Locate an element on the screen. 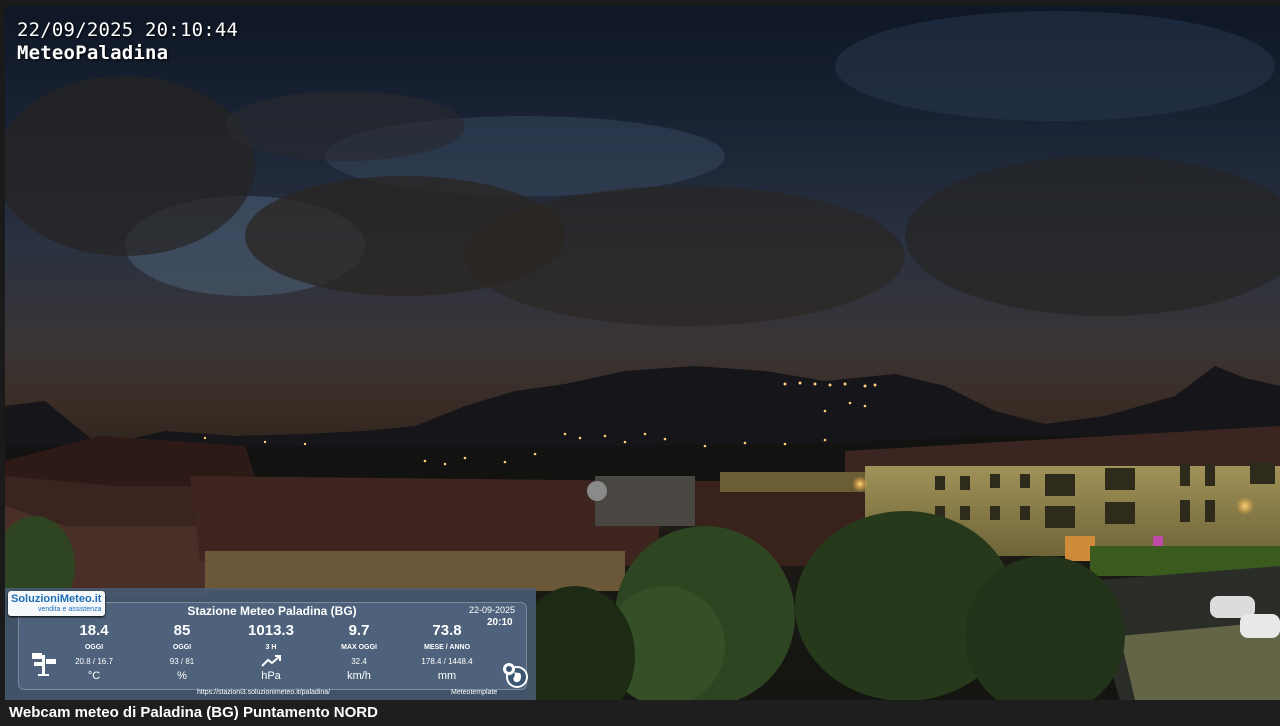 The height and width of the screenshot is (726, 1280). webcam-timestamp: 22/09/2025 20:10:44 is located at coordinates (128, 30).